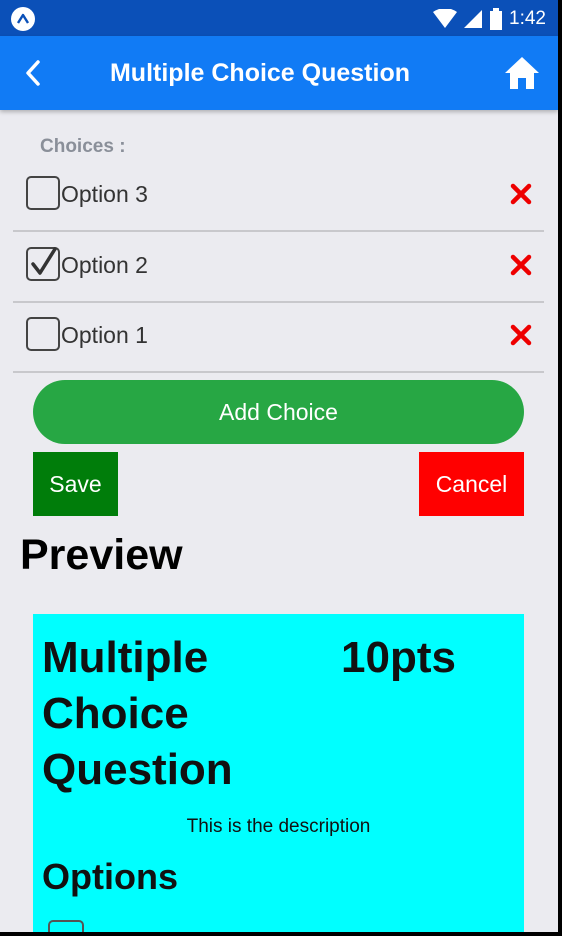 The height and width of the screenshot is (936, 562). What do you see at coordinates (104, 265) in the screenshot?
I see `choice-label: Option 2` at bounding box center [104, 265].